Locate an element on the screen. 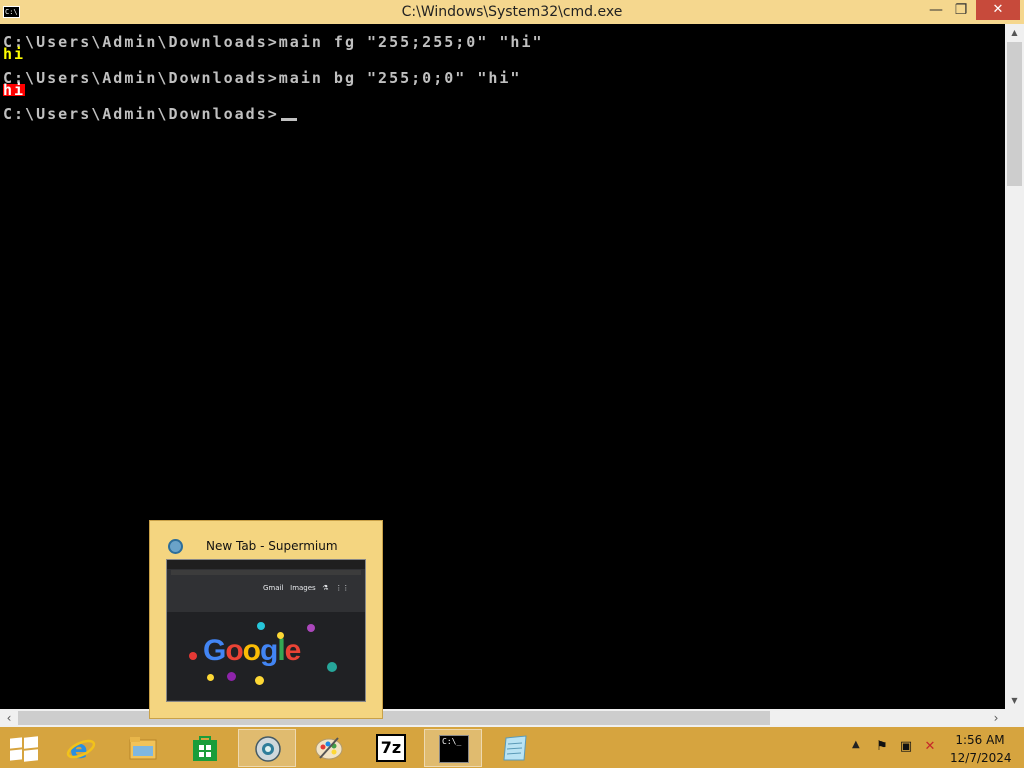  7zip-icon: 7z is located at coordinates (391, 748).